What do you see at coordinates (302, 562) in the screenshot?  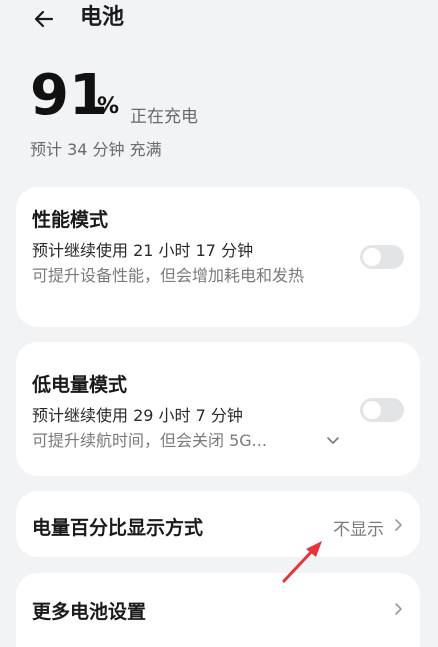 I see `annotation-arrow-icon` at bounding box center [302, 562].